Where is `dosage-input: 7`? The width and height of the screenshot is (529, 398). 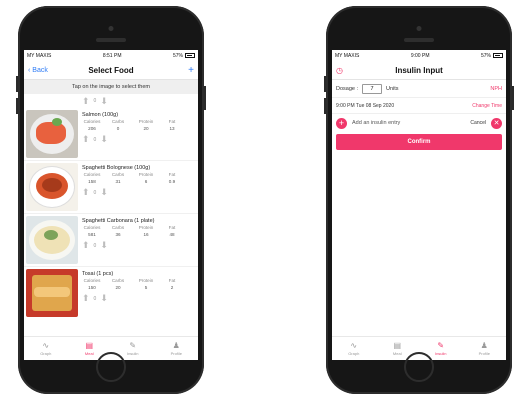 dosage-input: 7 is located at coordinates (372, 88).